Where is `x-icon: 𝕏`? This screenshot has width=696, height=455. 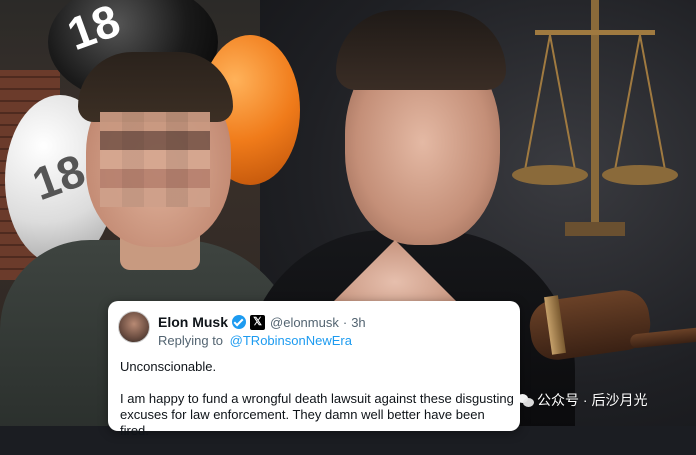
x-icon: 𝕏 is located at coordinates (258, 322).